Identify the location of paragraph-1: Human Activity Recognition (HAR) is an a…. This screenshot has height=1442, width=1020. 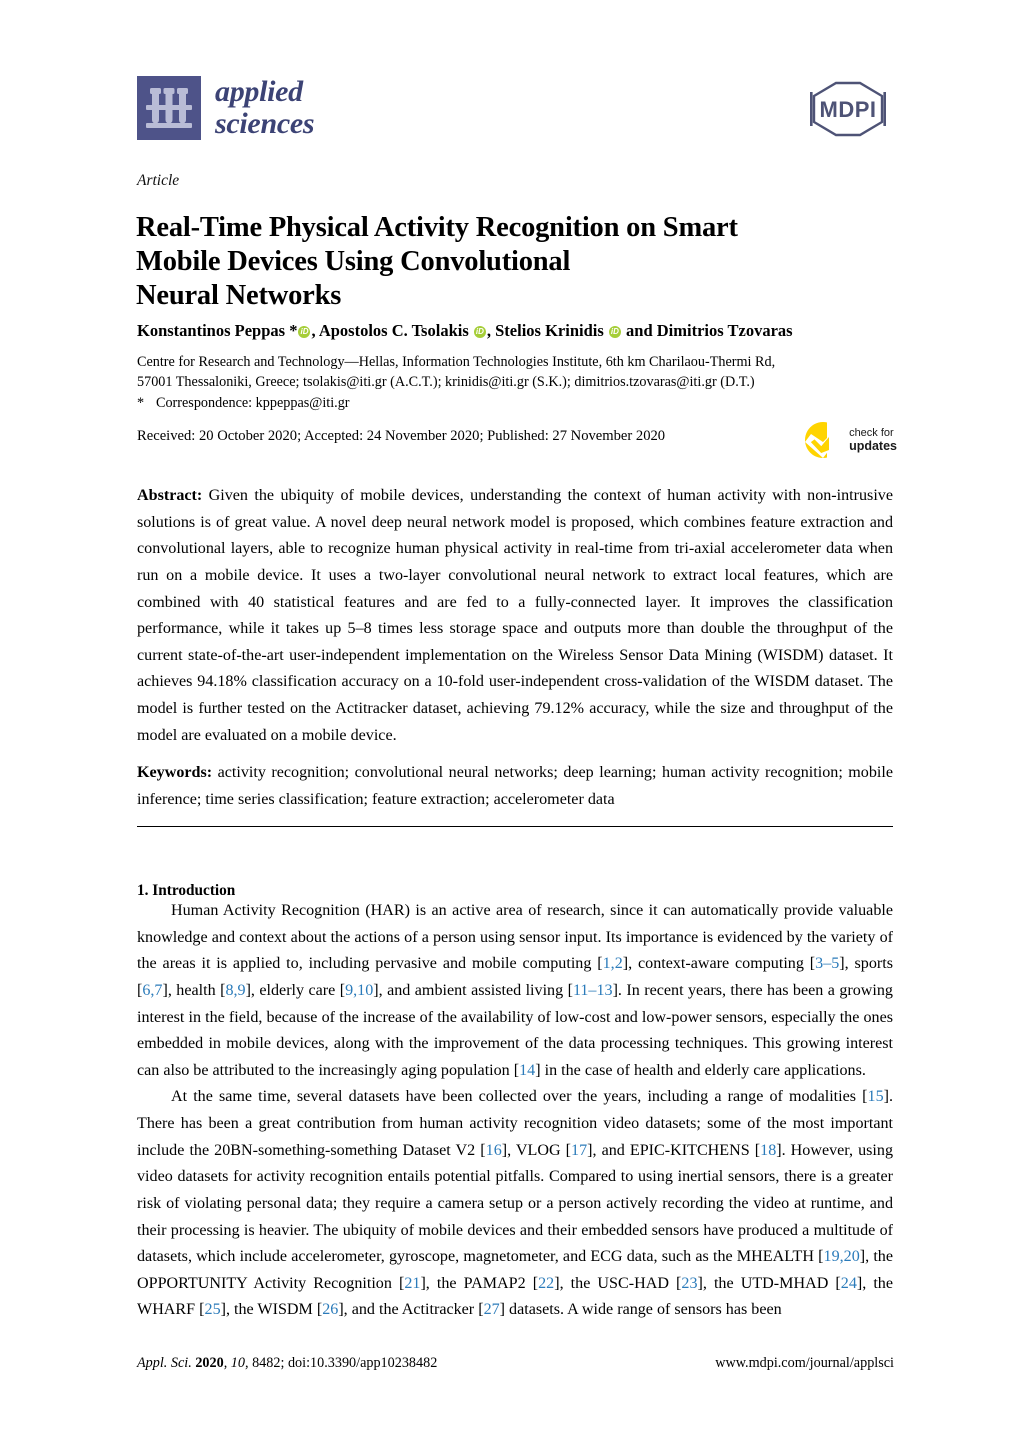
(515, 991).